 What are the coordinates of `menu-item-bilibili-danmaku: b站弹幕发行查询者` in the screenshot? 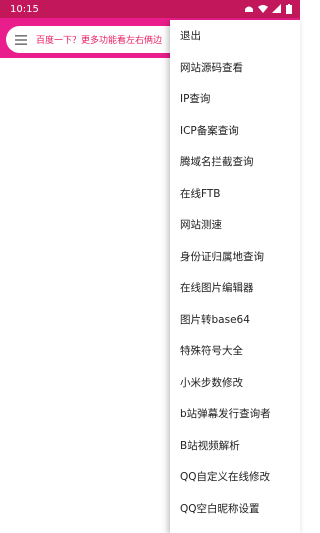 It's located at (235, 414).